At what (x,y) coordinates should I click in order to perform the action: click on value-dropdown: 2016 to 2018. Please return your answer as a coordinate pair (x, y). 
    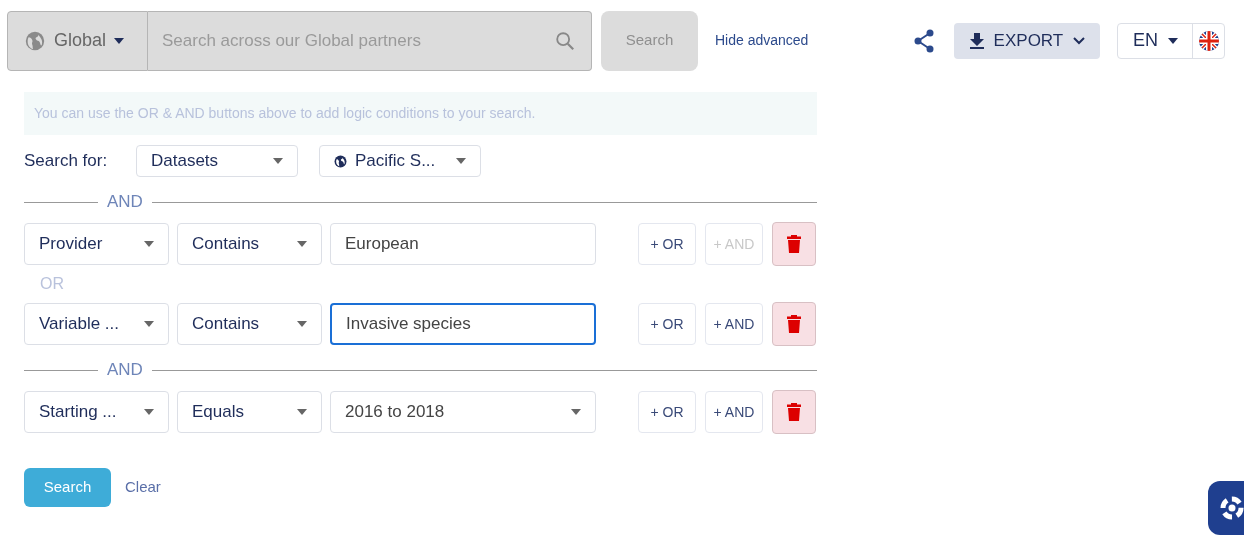
    Looking at the image, I should click on (463, 412).